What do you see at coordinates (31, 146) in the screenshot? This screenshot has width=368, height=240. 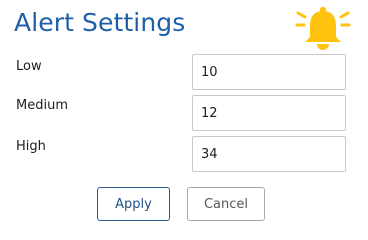 I see `high-label: High` at bounding box center [31, 146].